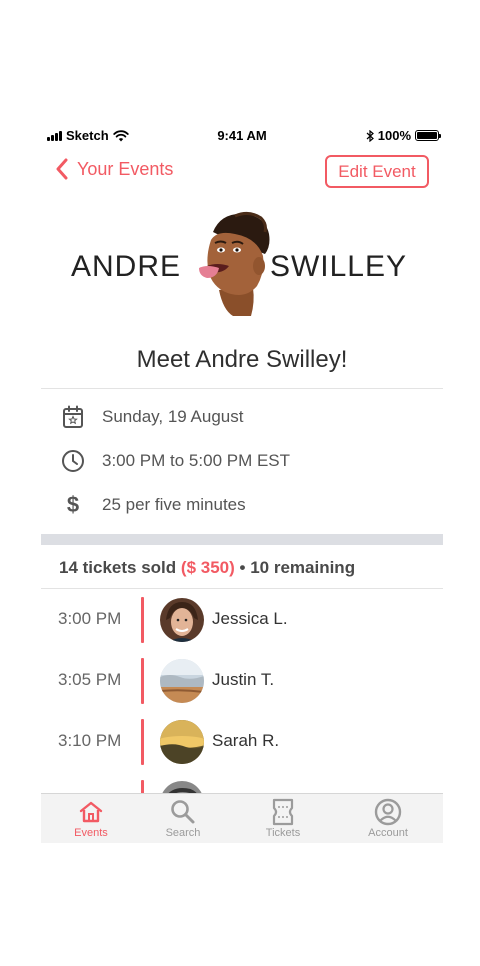 The width and height of the screenshot is (480, 966). I want to click on dollar-icon: $, so click(73, 504).